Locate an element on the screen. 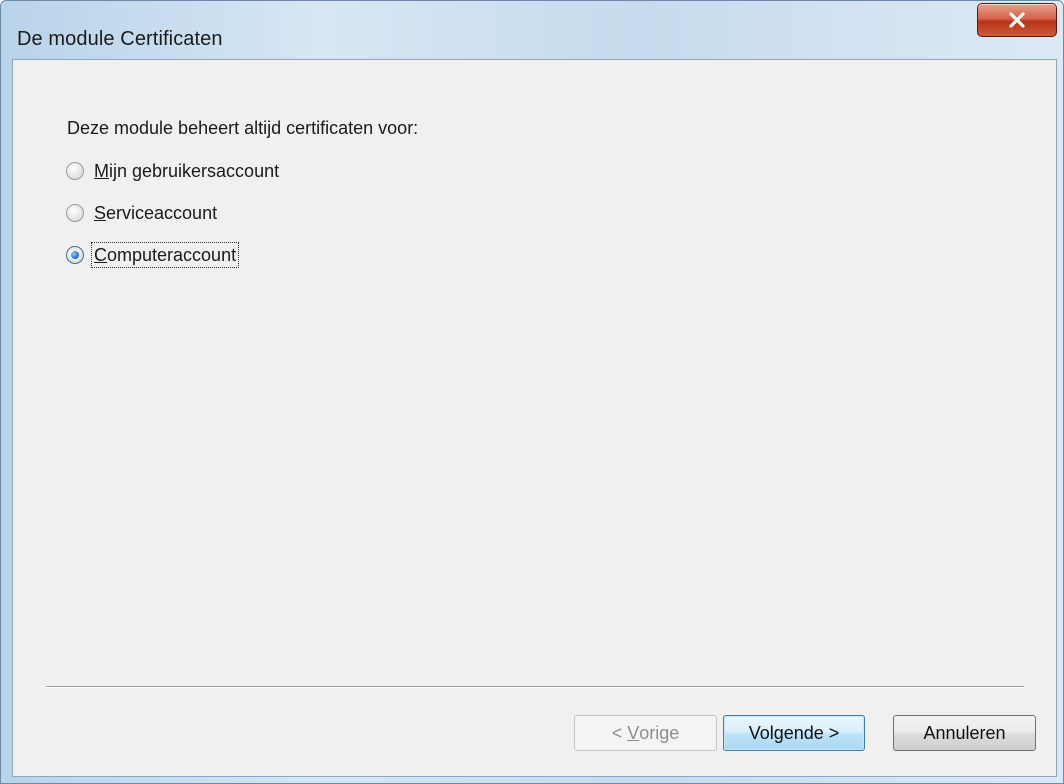 The width and height of the screenshot is (1064, 784). radio-label: Computeraccount is located at coordinates (165, 255).